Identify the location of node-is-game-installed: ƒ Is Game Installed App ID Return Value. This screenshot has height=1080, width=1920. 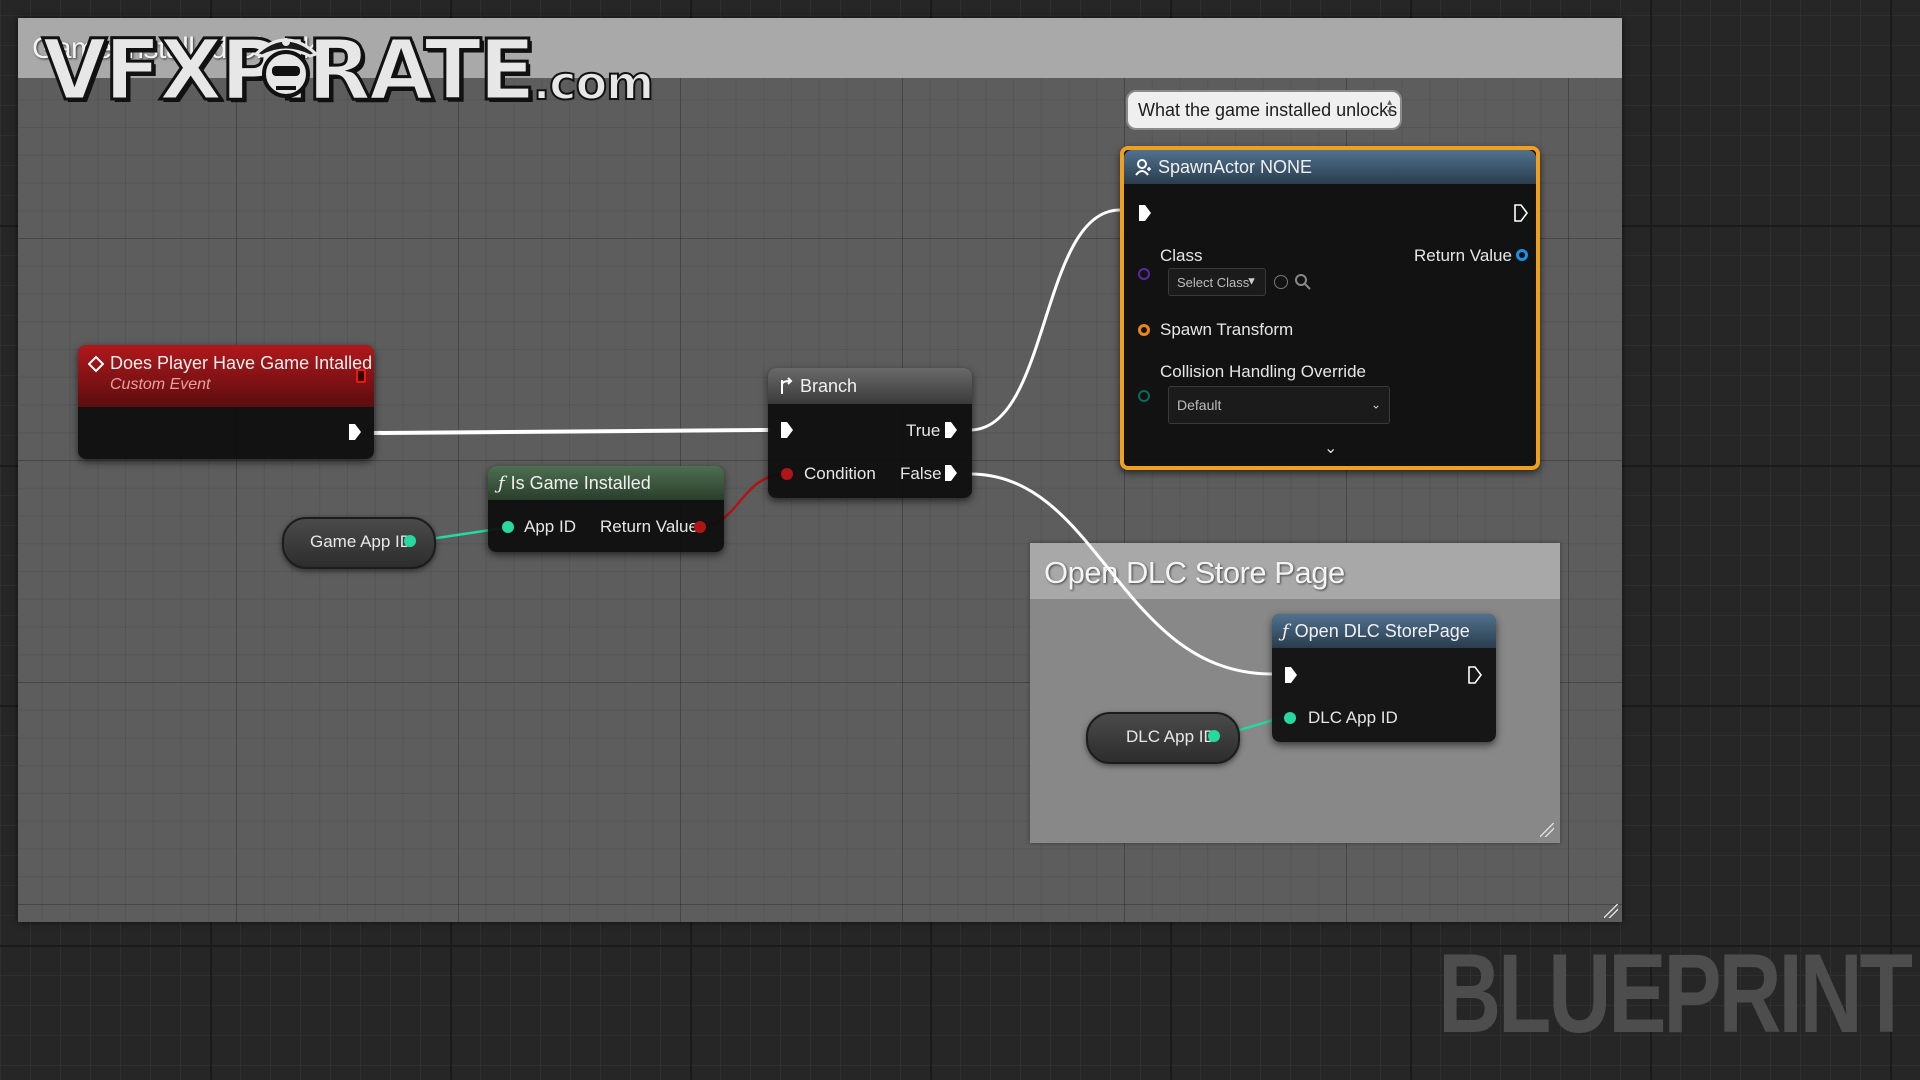
(606, 509).